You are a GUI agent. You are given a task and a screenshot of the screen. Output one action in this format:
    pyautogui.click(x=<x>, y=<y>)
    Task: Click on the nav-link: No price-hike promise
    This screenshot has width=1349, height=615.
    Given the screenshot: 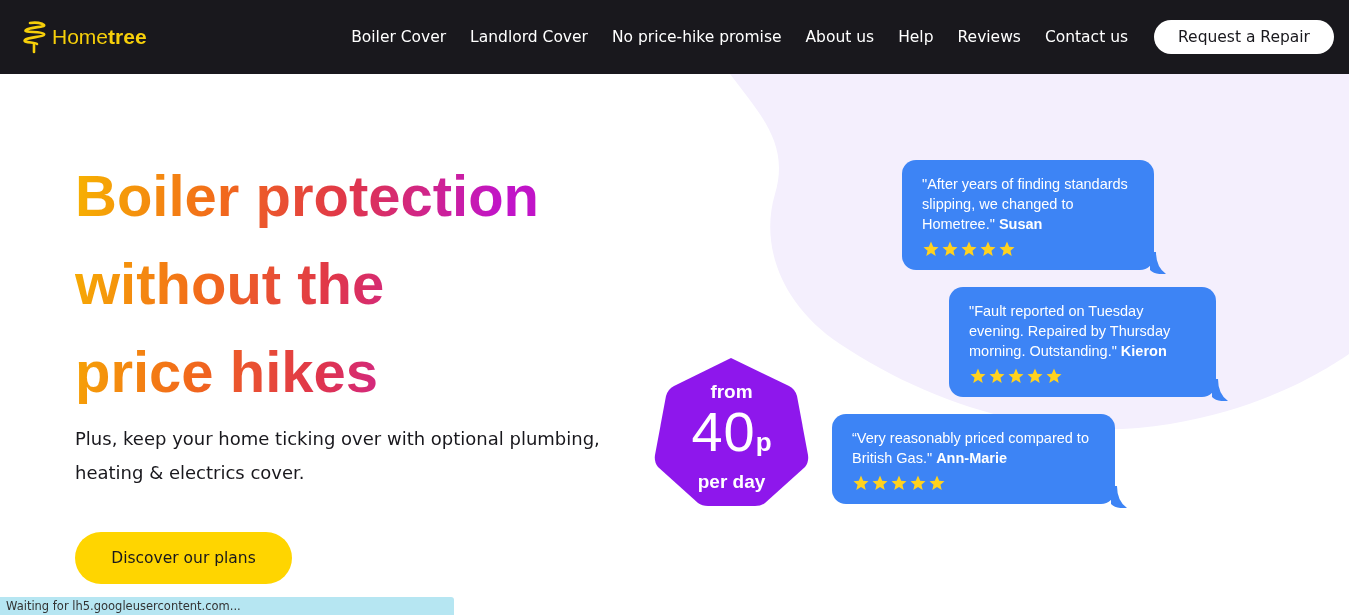 What is the action you would take?
    pyautogui.click(x=696, y=37)
    